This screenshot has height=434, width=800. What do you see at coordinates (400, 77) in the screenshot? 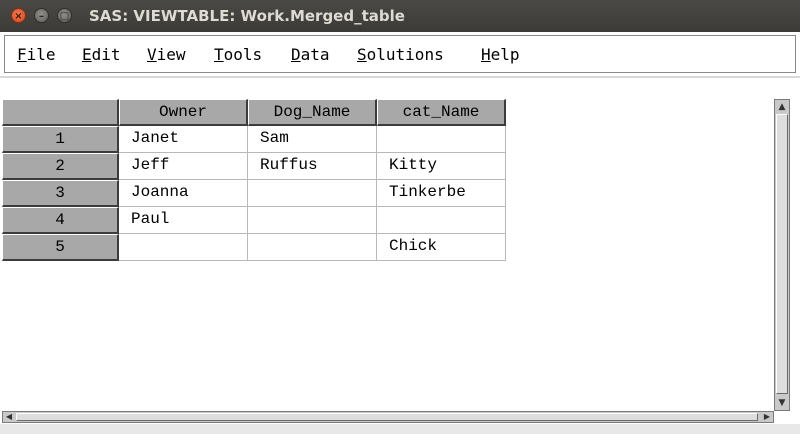
I see `menu-separator` at bounding box center [400, 77].